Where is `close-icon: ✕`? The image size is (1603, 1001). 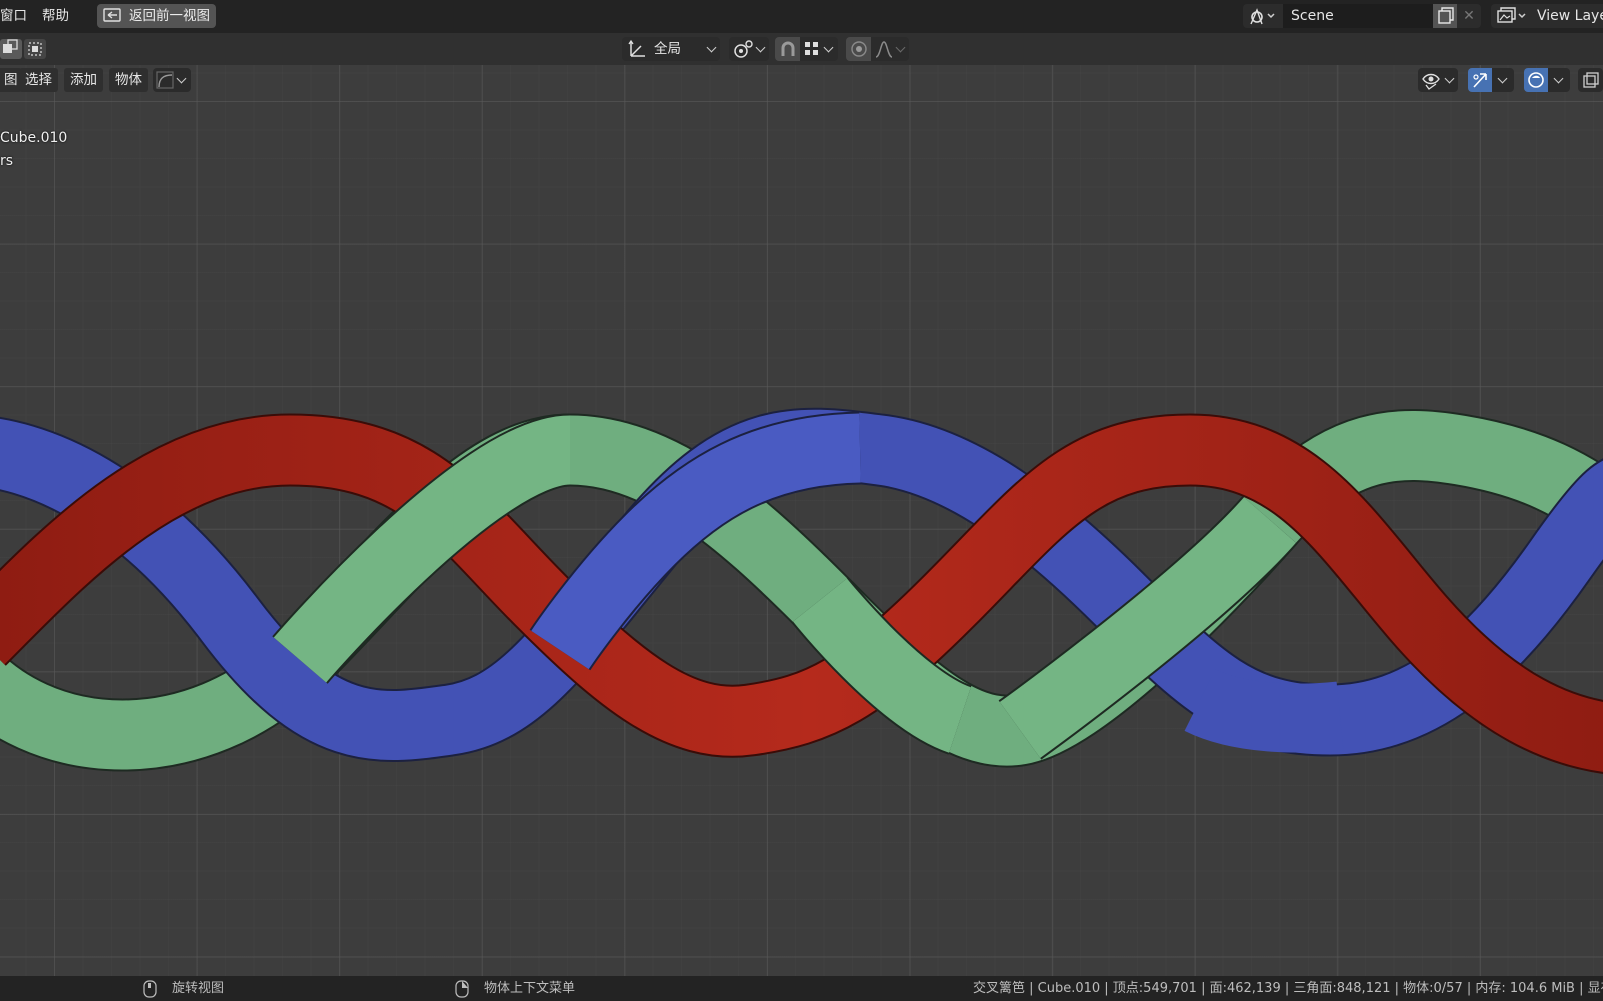 close-icon: ✕ is located at coordinates (1469, 16).